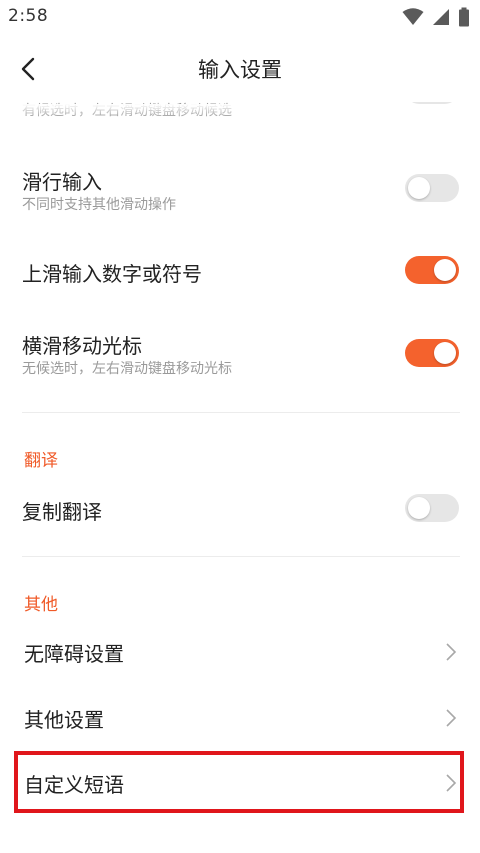 The width and height of the screenshot is (480, 853). I want to click on status-icons, so click(436, 17).